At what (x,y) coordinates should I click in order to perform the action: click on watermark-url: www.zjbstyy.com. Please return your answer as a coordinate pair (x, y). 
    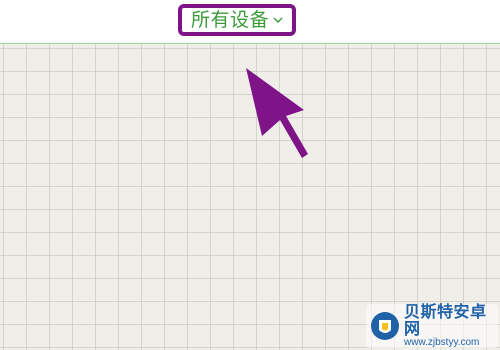
    Looking at the image, I should click on (442, 342).